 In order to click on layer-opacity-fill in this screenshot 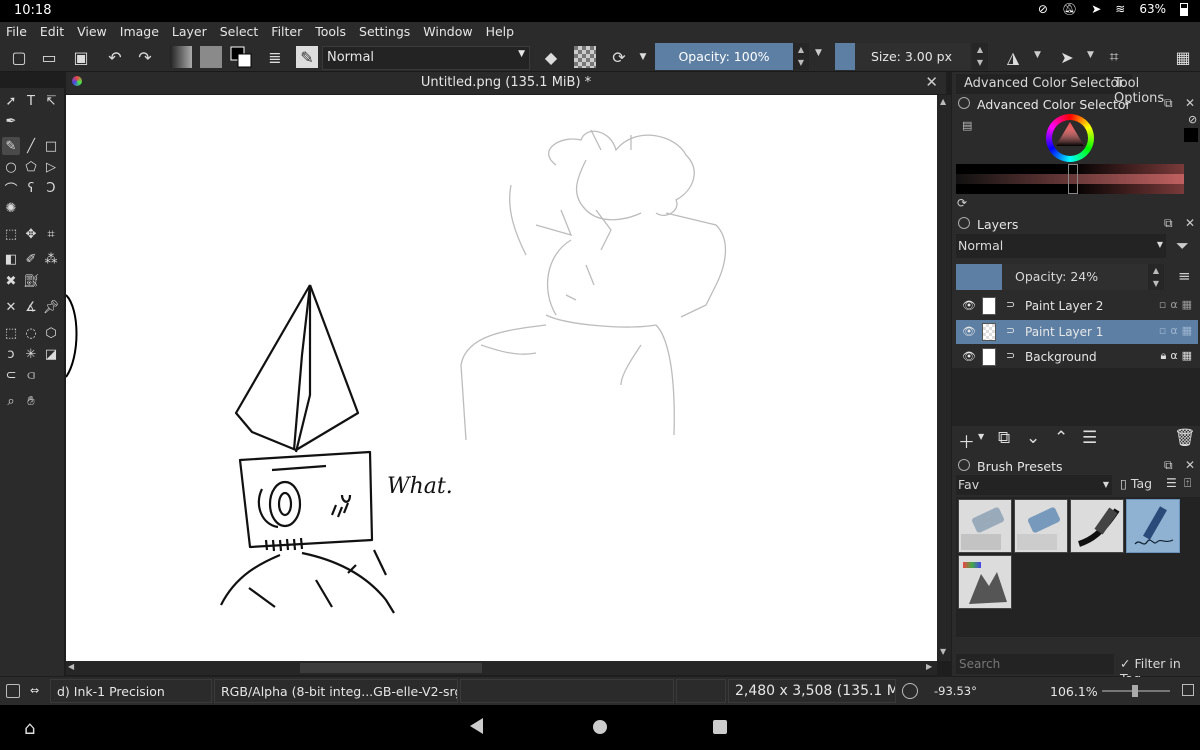, I will do `click(979, 277)`.